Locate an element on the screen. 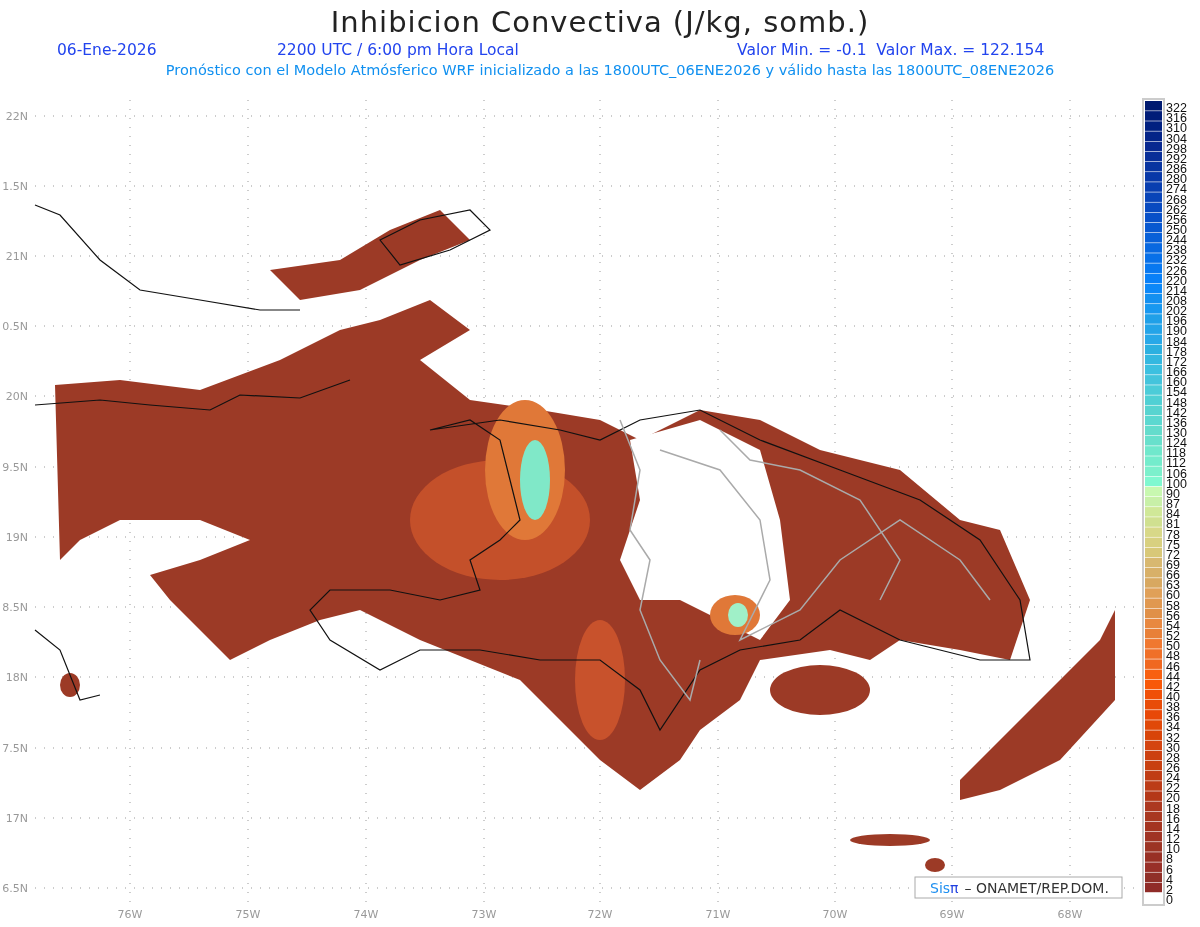 The height and width of the screenshot is (927, 1200). longitude-label: 75W is located at coordinates (248, 914).